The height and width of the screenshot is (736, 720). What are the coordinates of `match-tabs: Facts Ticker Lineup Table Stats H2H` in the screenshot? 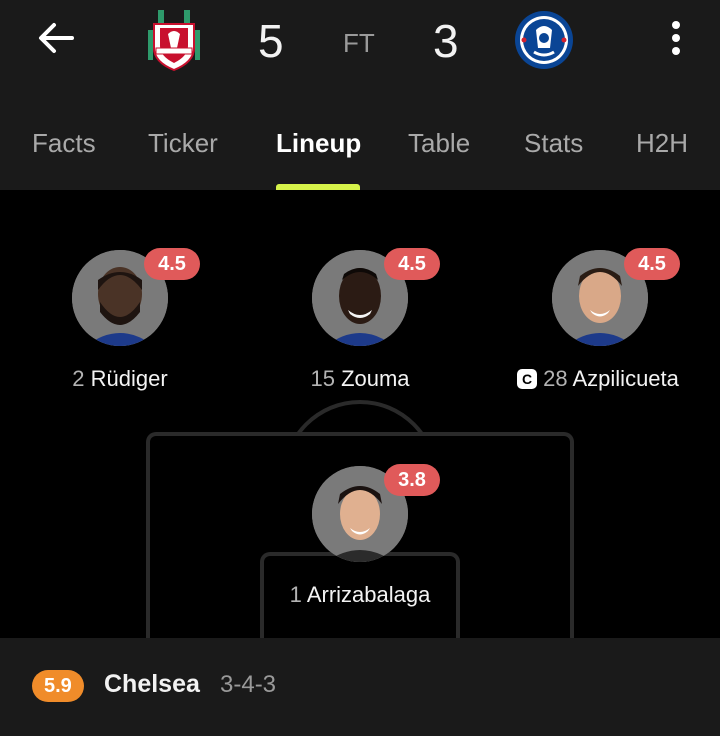 It's located at (360, 145).